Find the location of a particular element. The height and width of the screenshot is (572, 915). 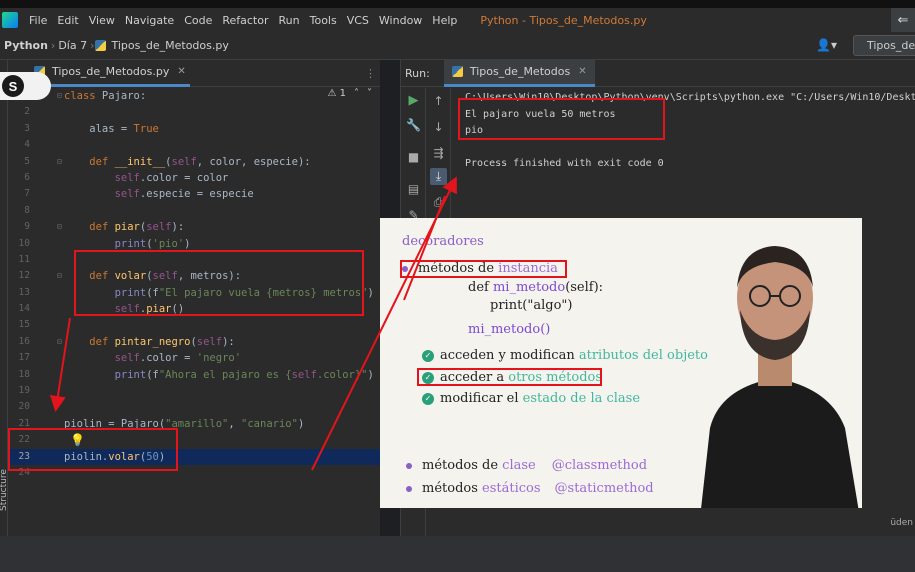

layout-icon: ▤ is located at coordinates (413, 188).